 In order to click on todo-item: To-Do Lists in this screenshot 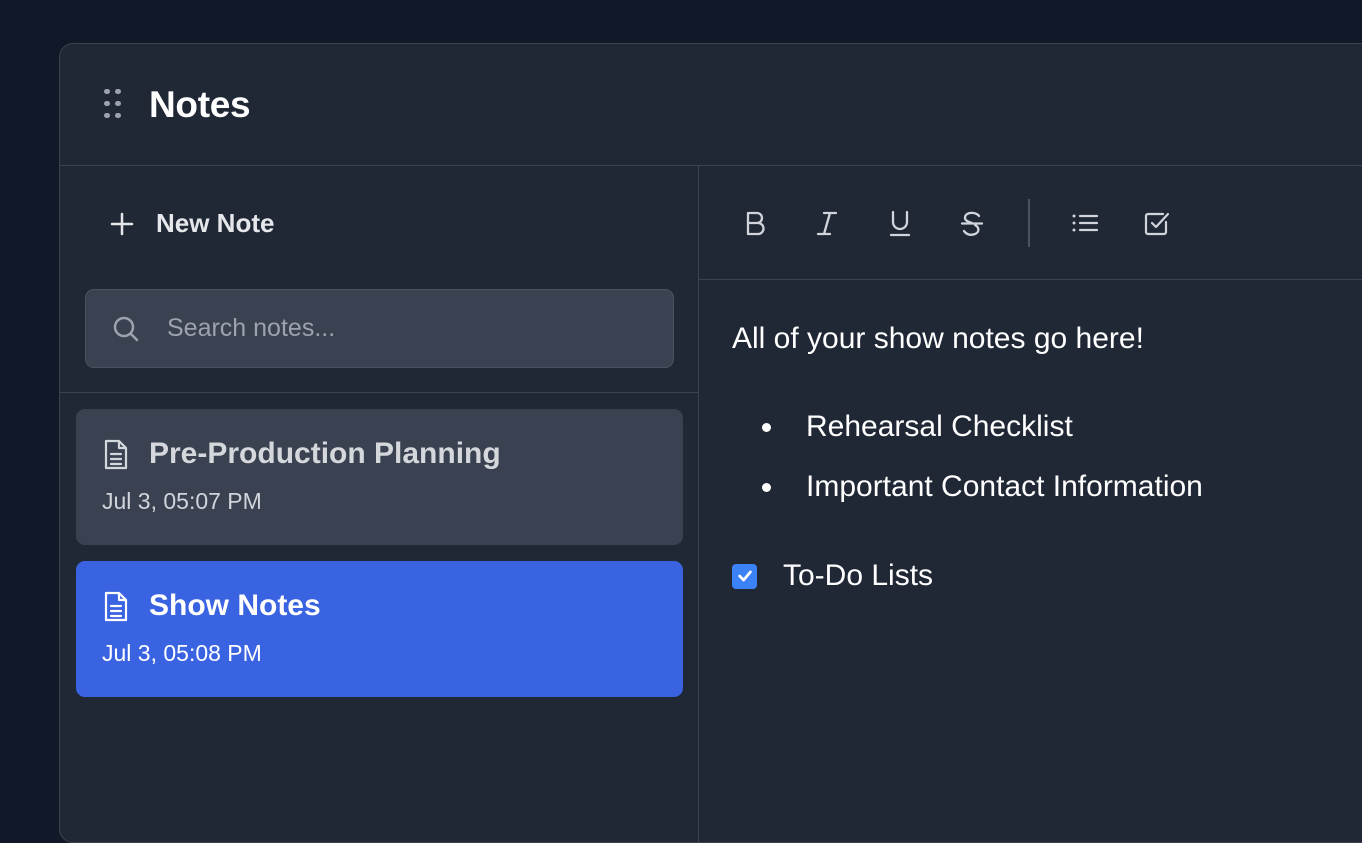, I will do `click(1042, 576)`.